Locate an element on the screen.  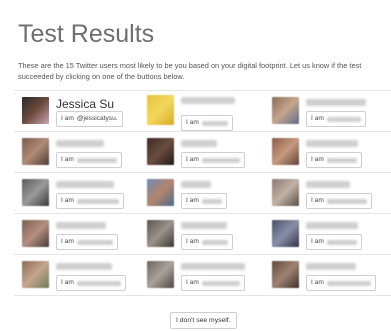
result-card: Jessica Su I am @jessicatysu. is located at coordinates (76, 111).